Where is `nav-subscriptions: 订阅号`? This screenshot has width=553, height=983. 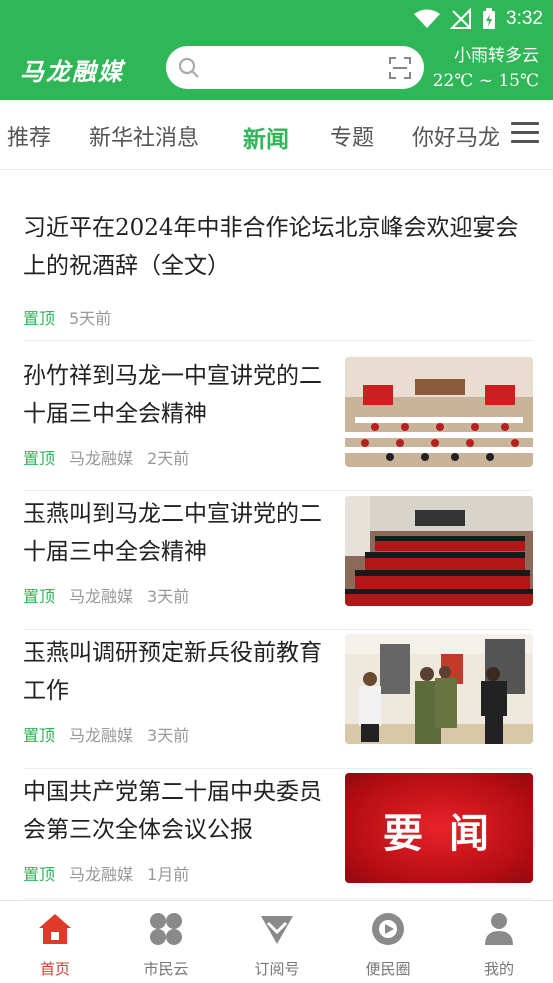
nav-subscriptions: 订阅号 is located at coordinates (277, 942).